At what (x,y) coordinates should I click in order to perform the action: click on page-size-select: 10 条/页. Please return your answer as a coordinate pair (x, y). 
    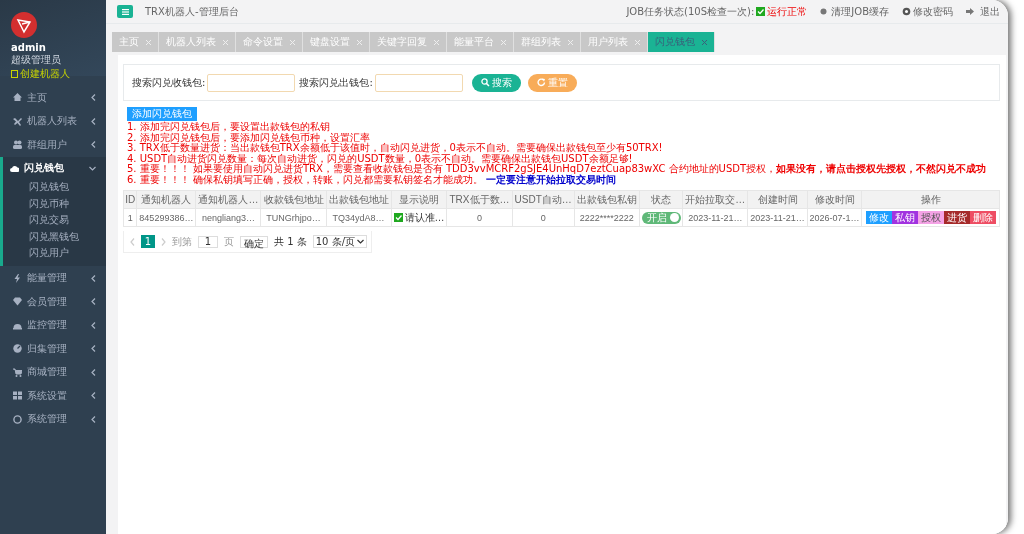
    Looking at the image, I should click on (339, 241).